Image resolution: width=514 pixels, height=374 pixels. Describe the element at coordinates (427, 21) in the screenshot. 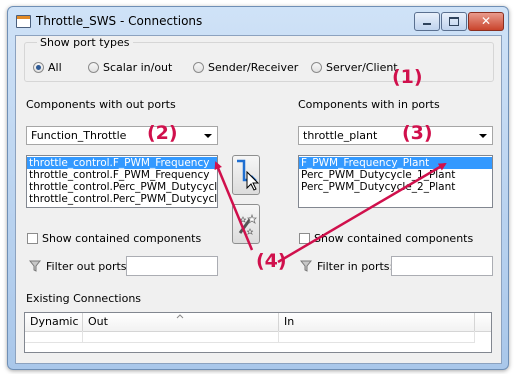

I see `minimize-button` at that location.